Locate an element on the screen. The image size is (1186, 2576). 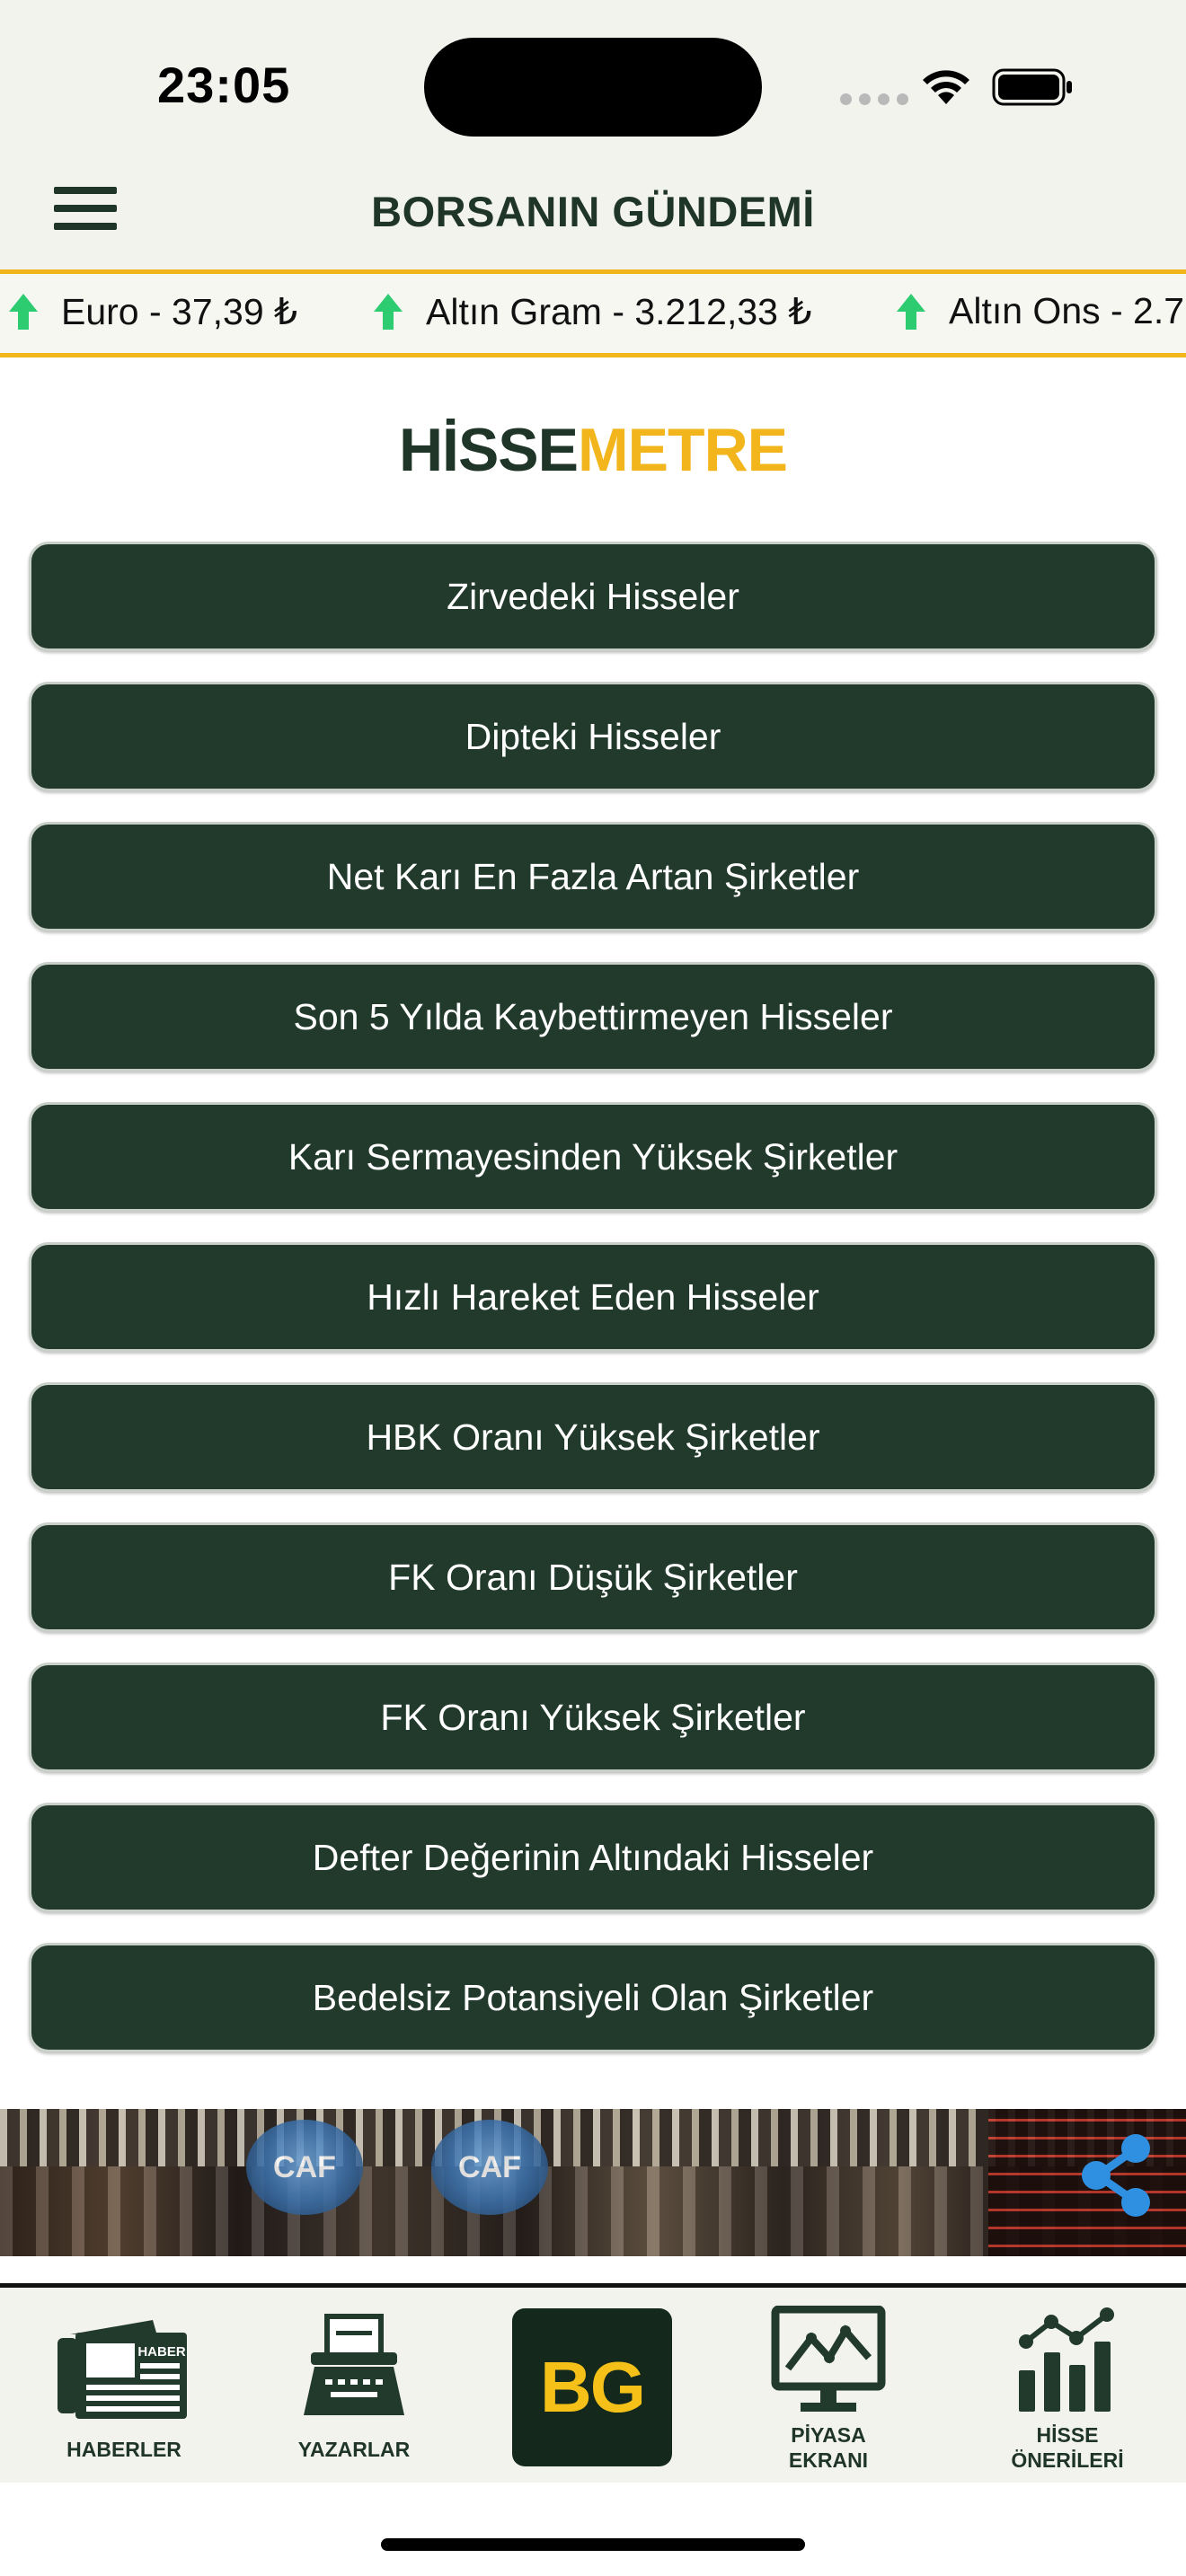
market-screen-icon is located at coordinates (828, 2359).